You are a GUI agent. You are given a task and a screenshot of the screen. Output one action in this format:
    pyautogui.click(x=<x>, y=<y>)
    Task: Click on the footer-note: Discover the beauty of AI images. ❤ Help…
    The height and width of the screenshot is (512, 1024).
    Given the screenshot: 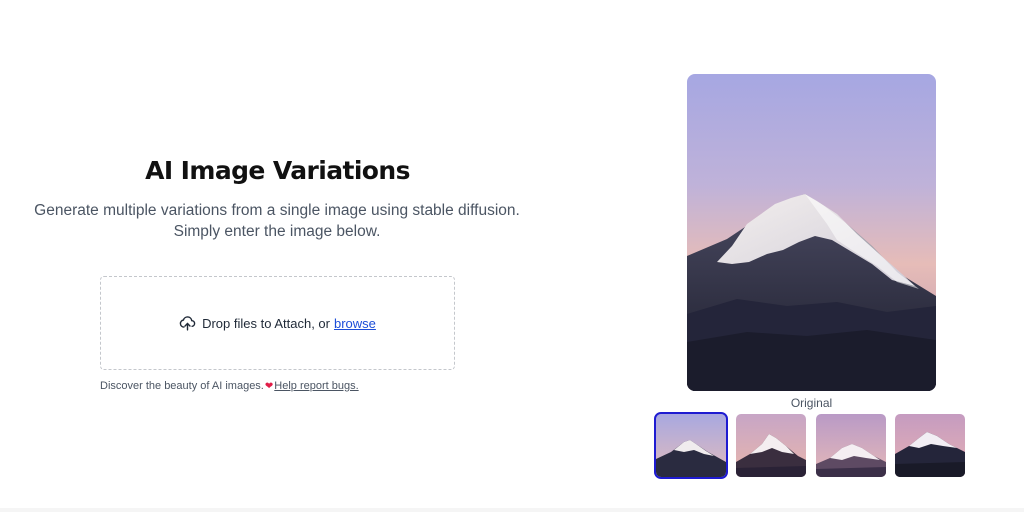 What is the action you would take?
    pyautogui.click(x=229, y=386)
    